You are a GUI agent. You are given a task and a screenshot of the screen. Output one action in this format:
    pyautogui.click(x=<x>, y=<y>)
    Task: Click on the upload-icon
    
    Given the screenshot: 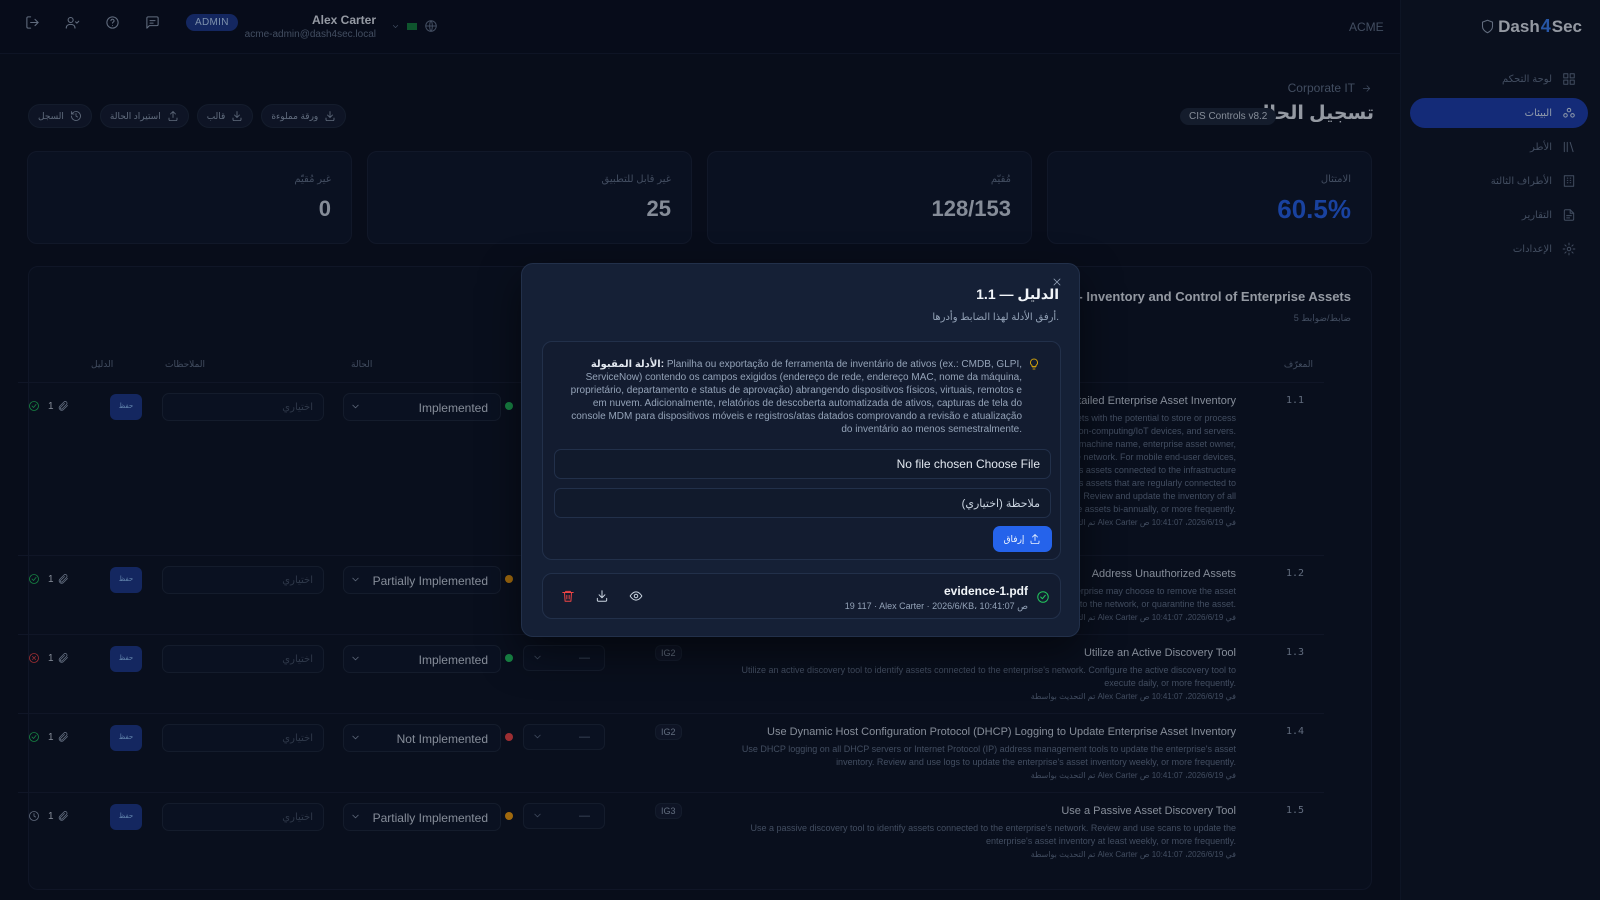 What is the action you would take?
    pyautogui.click(x=1035, y=539)
    